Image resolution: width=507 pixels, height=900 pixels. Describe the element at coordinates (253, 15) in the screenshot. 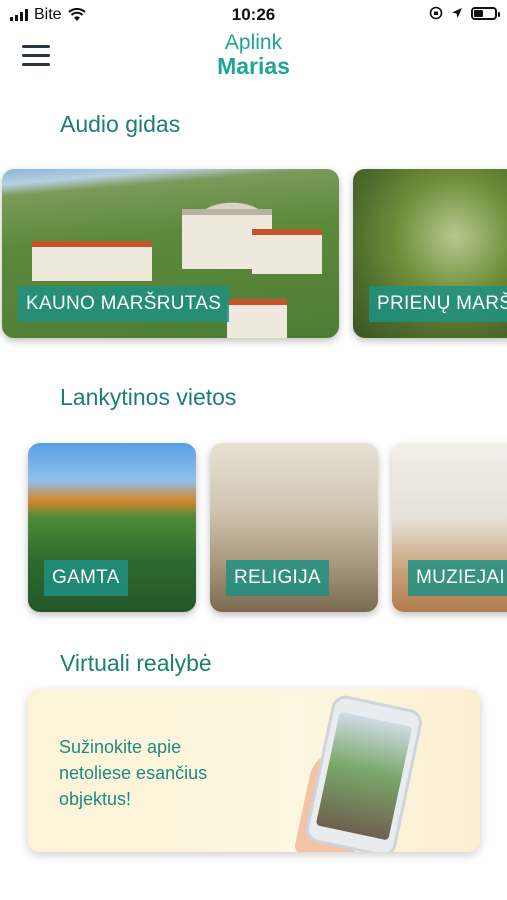

I see `status-bar: Bite 10:26` at that location.